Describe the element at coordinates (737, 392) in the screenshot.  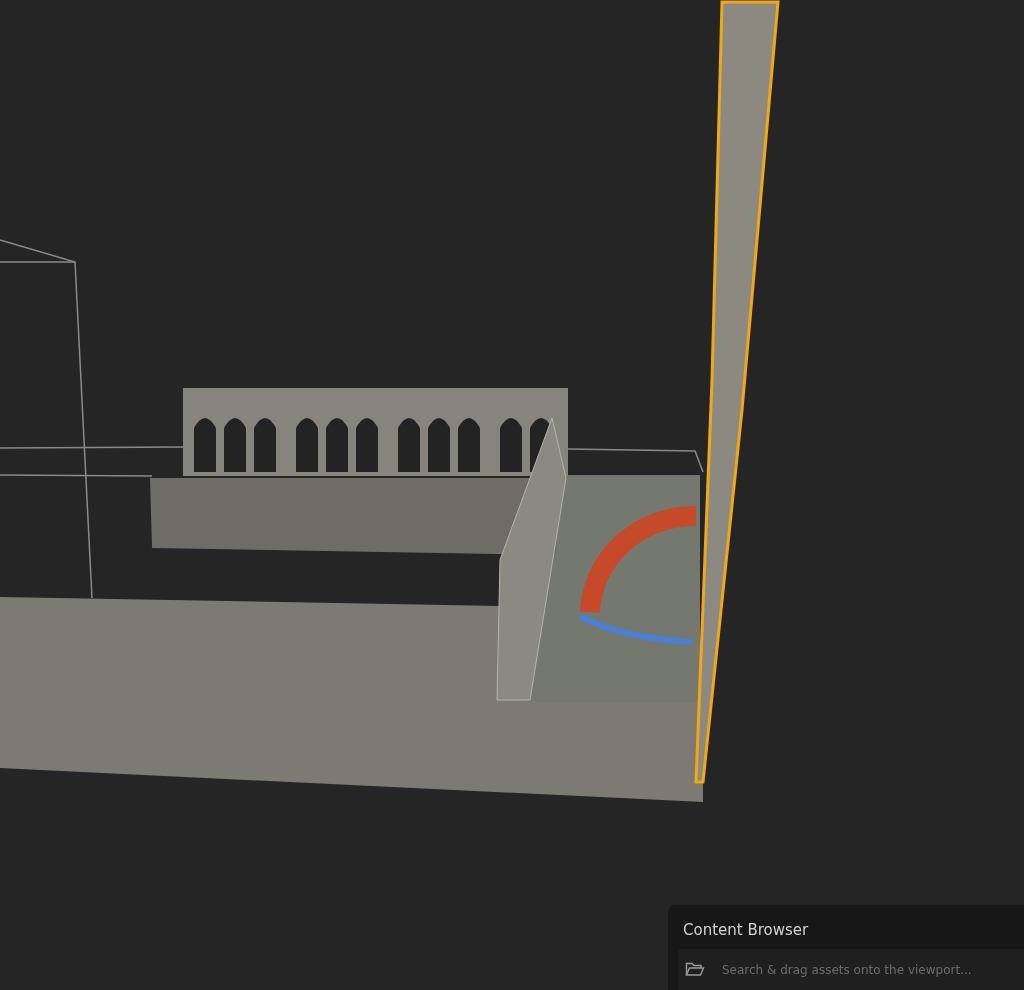
I see `selected-pillar` at that location.